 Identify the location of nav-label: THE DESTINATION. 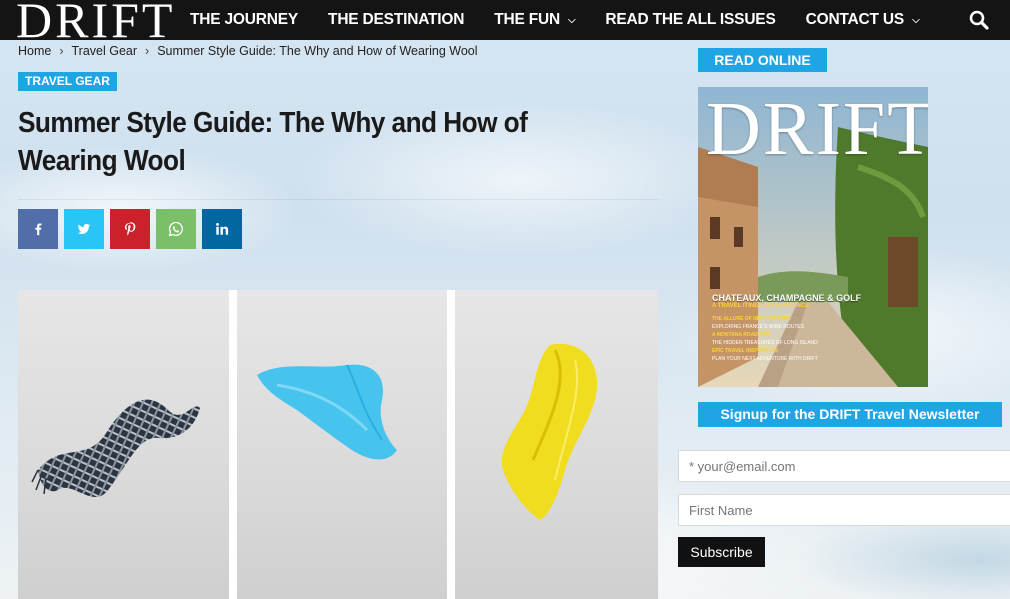
(396, 19).